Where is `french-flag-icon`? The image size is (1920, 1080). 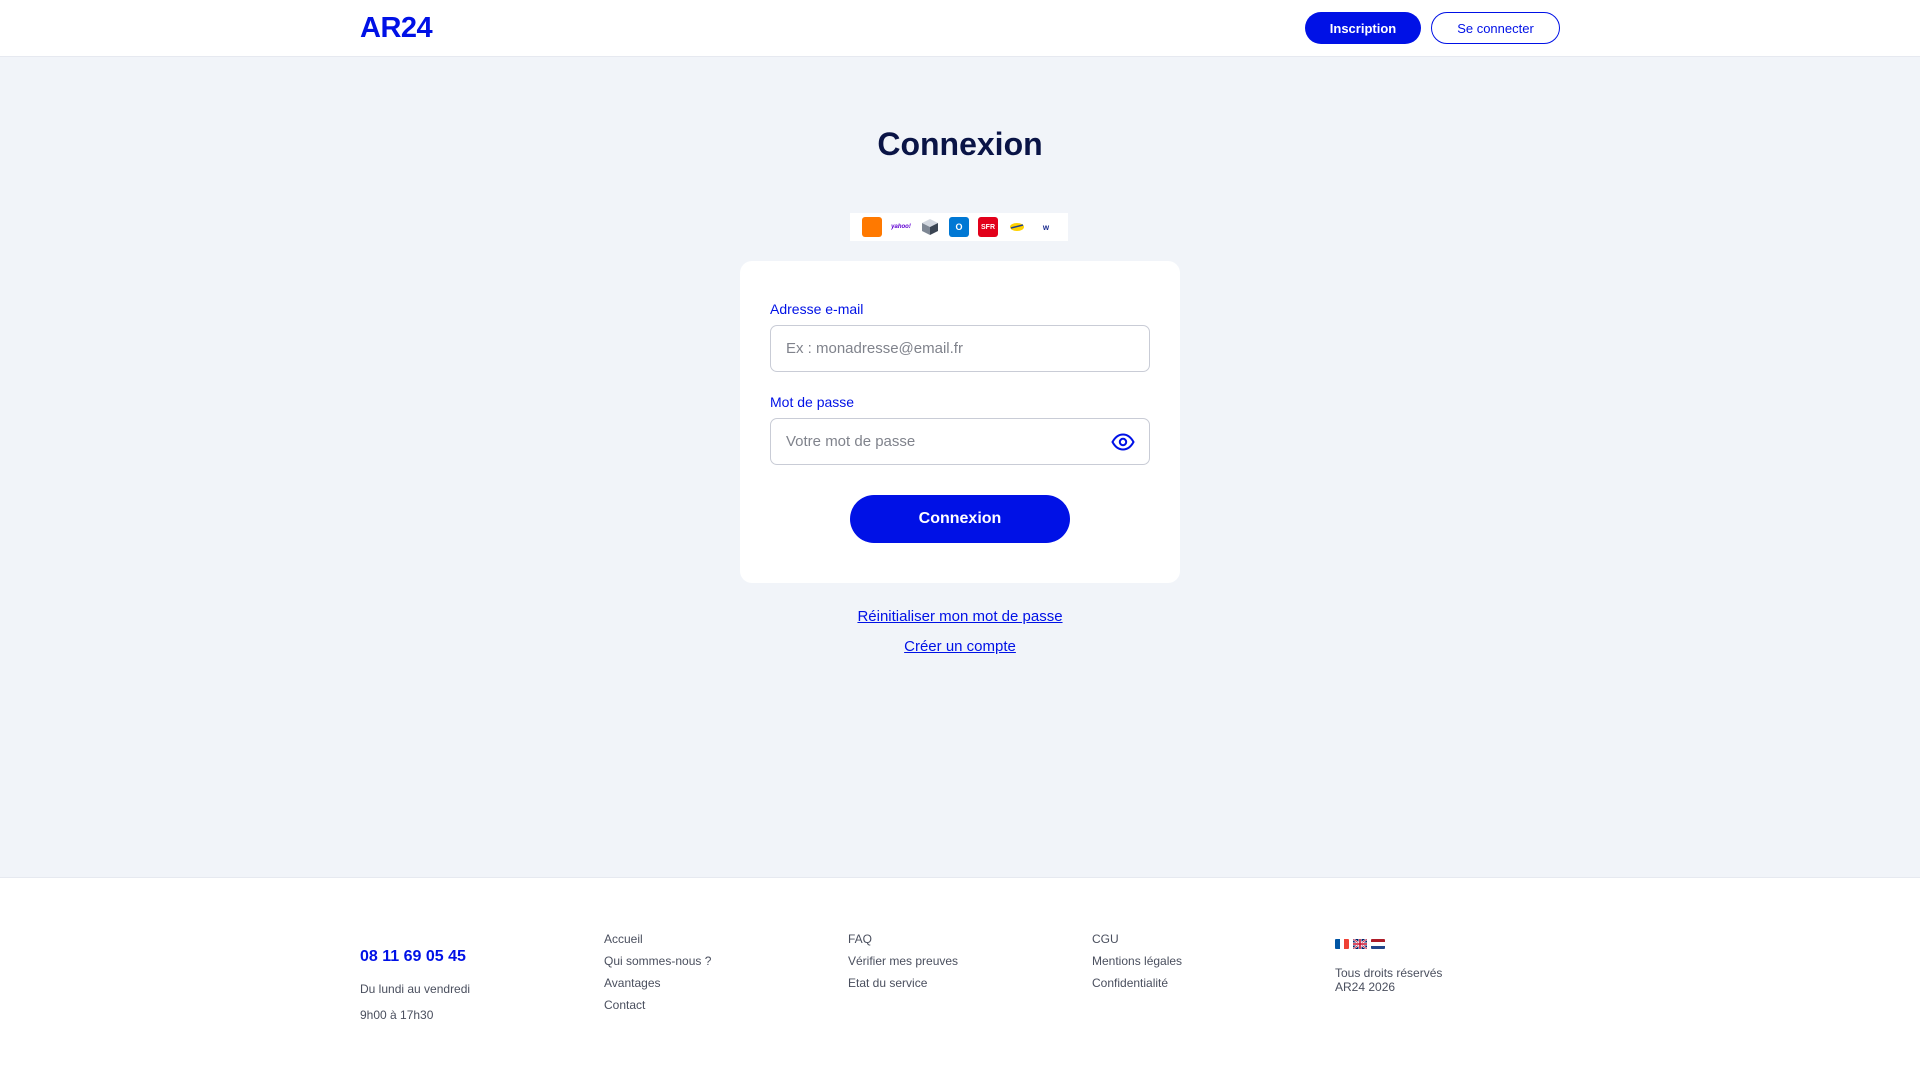
french-flag-icon is located at coordinates (1342, 944).